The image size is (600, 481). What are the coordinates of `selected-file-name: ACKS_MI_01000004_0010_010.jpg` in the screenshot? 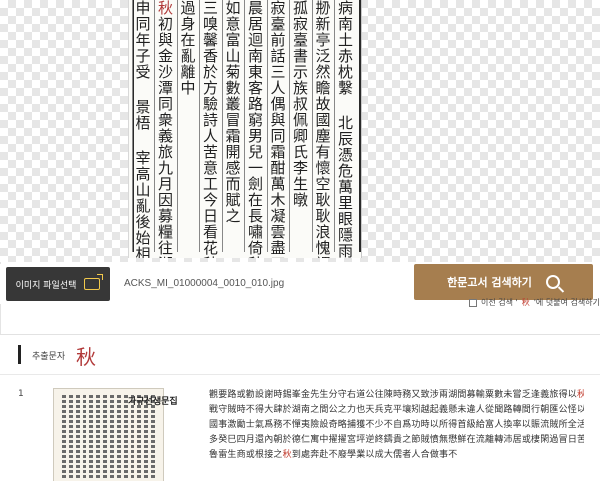 It's located at (204, 283).